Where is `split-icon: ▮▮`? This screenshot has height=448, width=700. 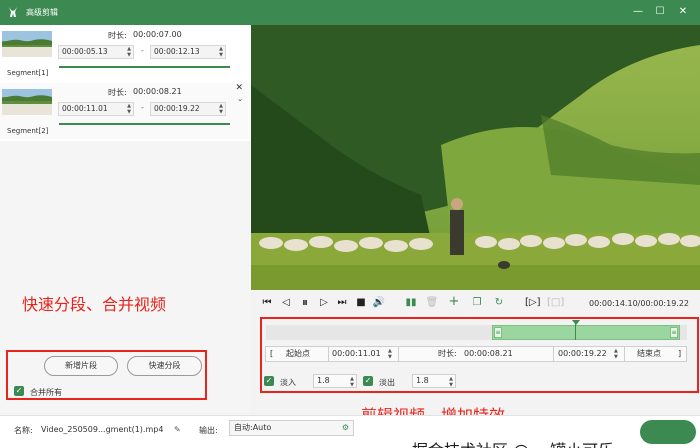 split-icon: ▮▮ is located at coordinates (411, 302).